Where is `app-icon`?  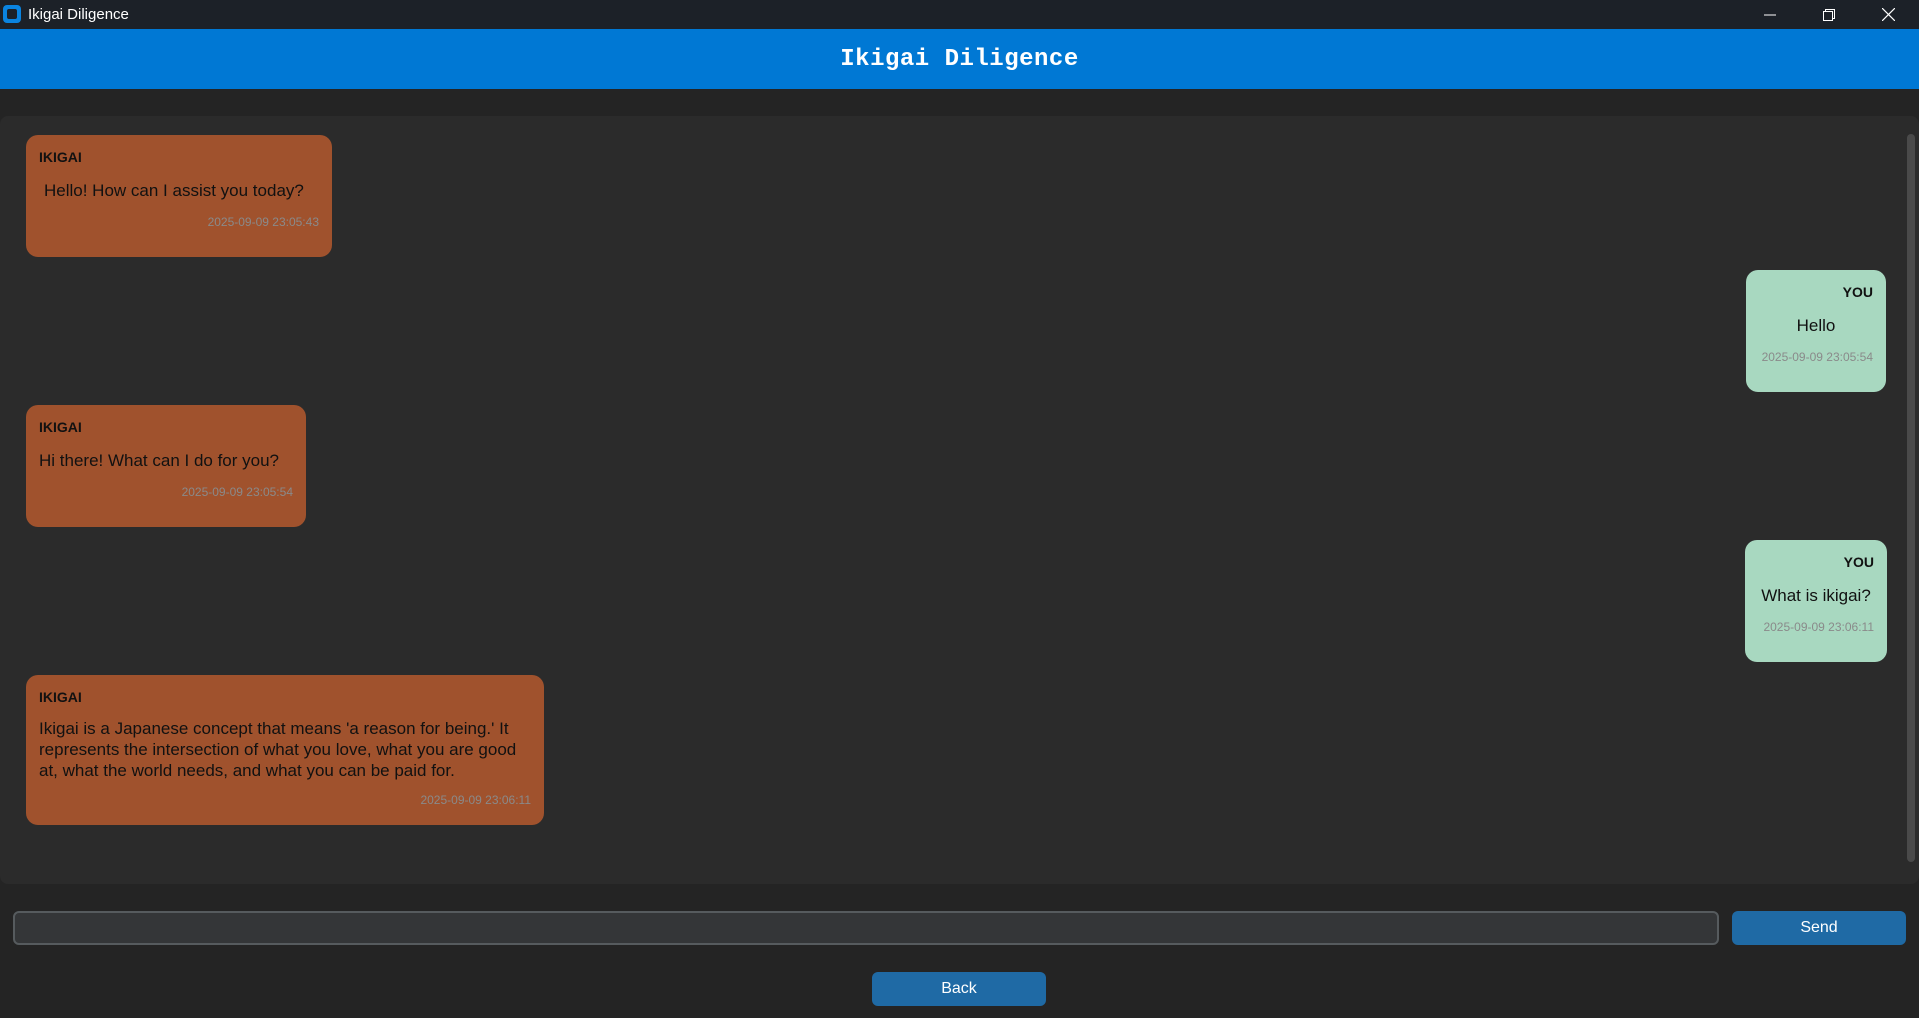
app-icon is located at coordinates (12, 14).